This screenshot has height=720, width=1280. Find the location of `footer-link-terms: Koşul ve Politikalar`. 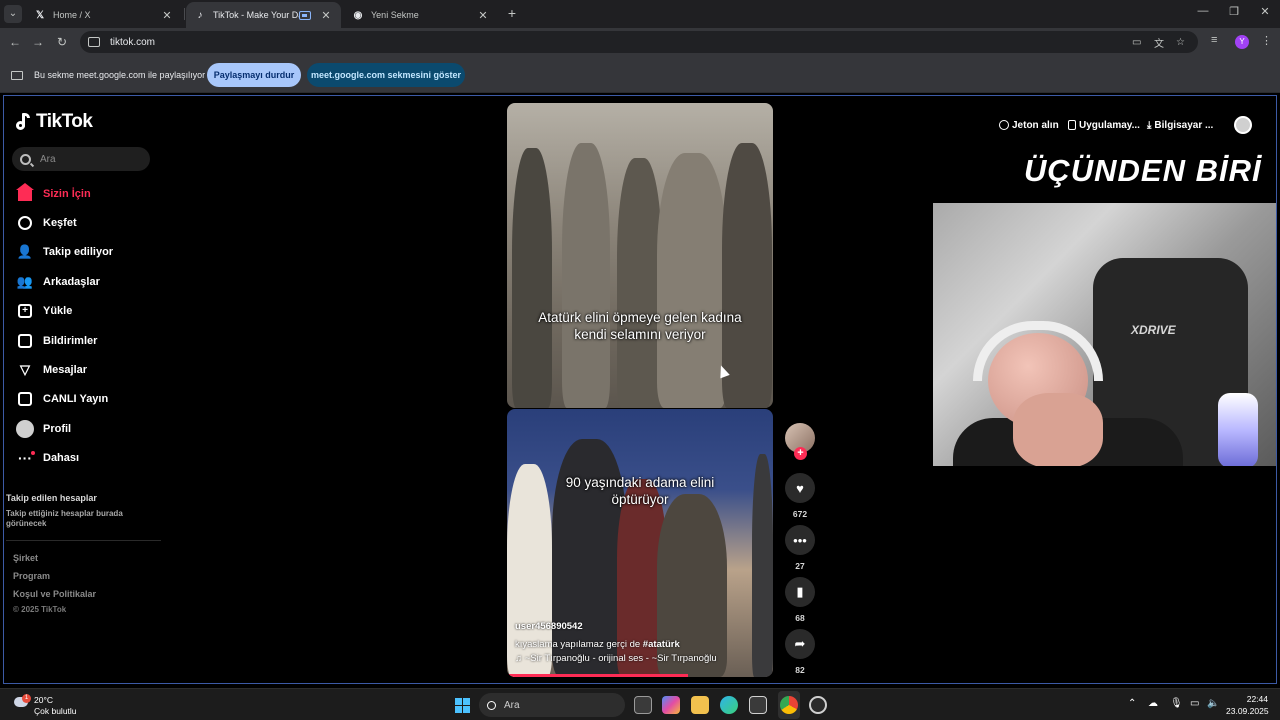

footer-link-terms: Koşul ve Politikalar is located at coordinates (54, 594).